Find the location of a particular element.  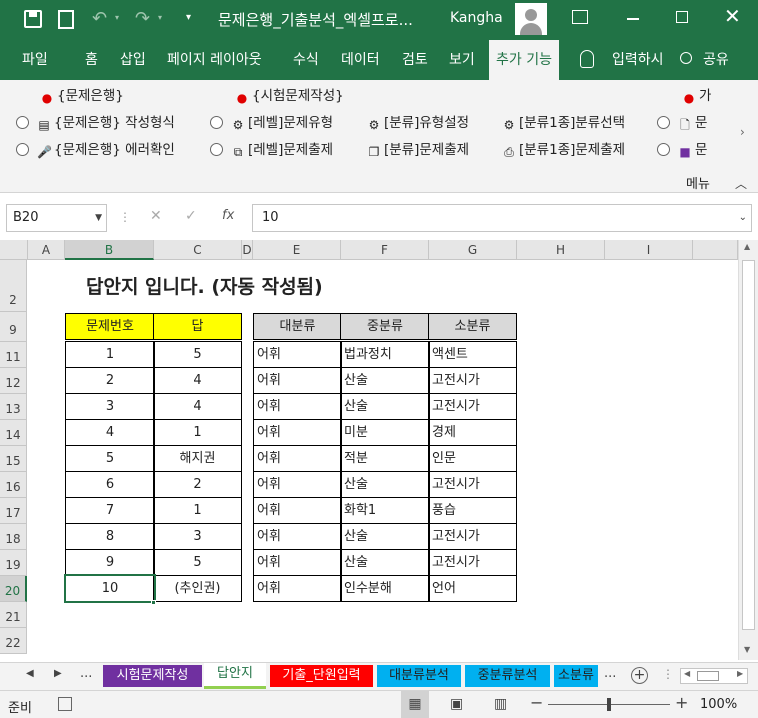

column-header-c: C is located at coordinates (198, 250).